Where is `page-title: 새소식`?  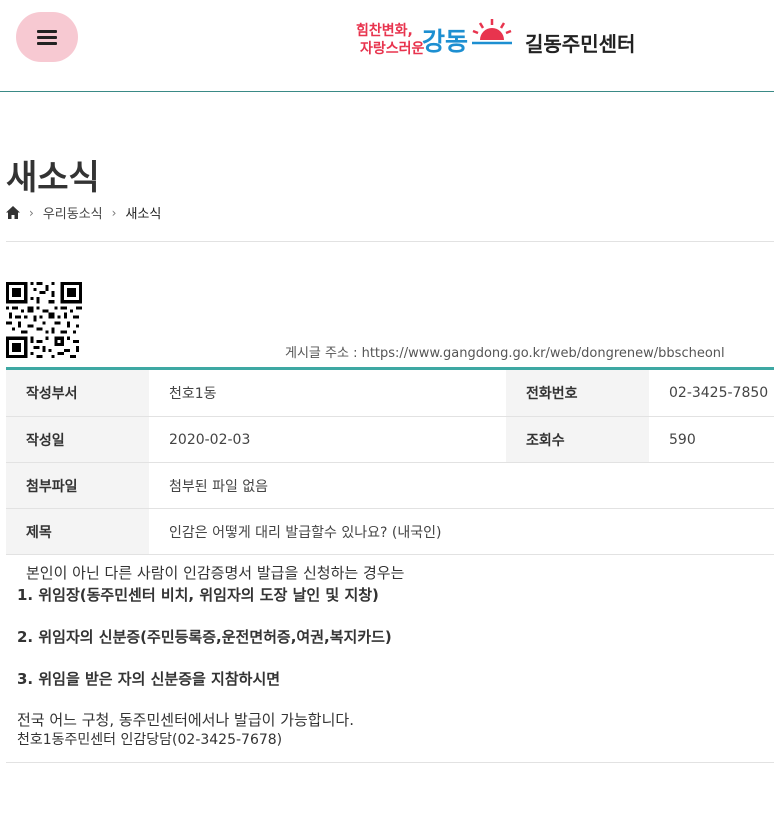
page-title: 새소식 is located at coordinates (53, 178).